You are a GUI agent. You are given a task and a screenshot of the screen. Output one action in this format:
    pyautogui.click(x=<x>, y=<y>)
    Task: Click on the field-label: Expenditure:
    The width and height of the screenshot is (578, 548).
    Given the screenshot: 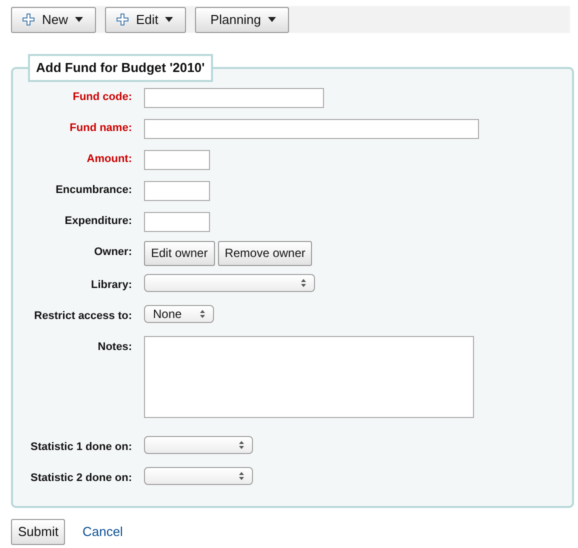 What is the action you would take?
    pyautogui.click(x=98, y=221)
    